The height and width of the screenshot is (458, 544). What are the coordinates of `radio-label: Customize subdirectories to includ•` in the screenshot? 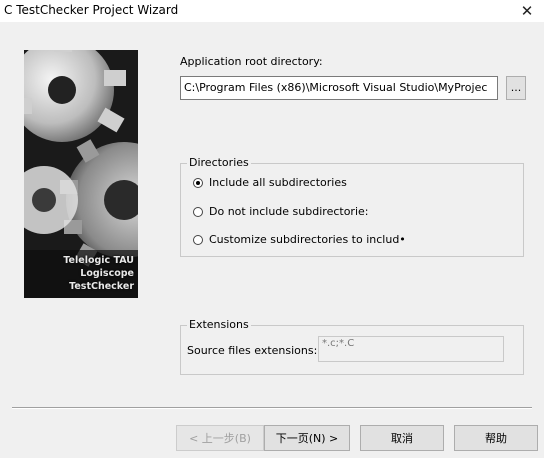 It's located at (307, 239).